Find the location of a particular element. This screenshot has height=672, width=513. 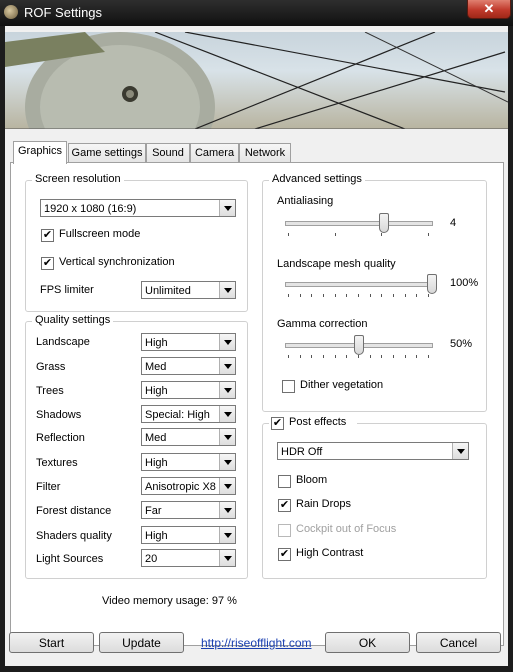

shaders-quality-select: High is located at coordinates (188, 535).